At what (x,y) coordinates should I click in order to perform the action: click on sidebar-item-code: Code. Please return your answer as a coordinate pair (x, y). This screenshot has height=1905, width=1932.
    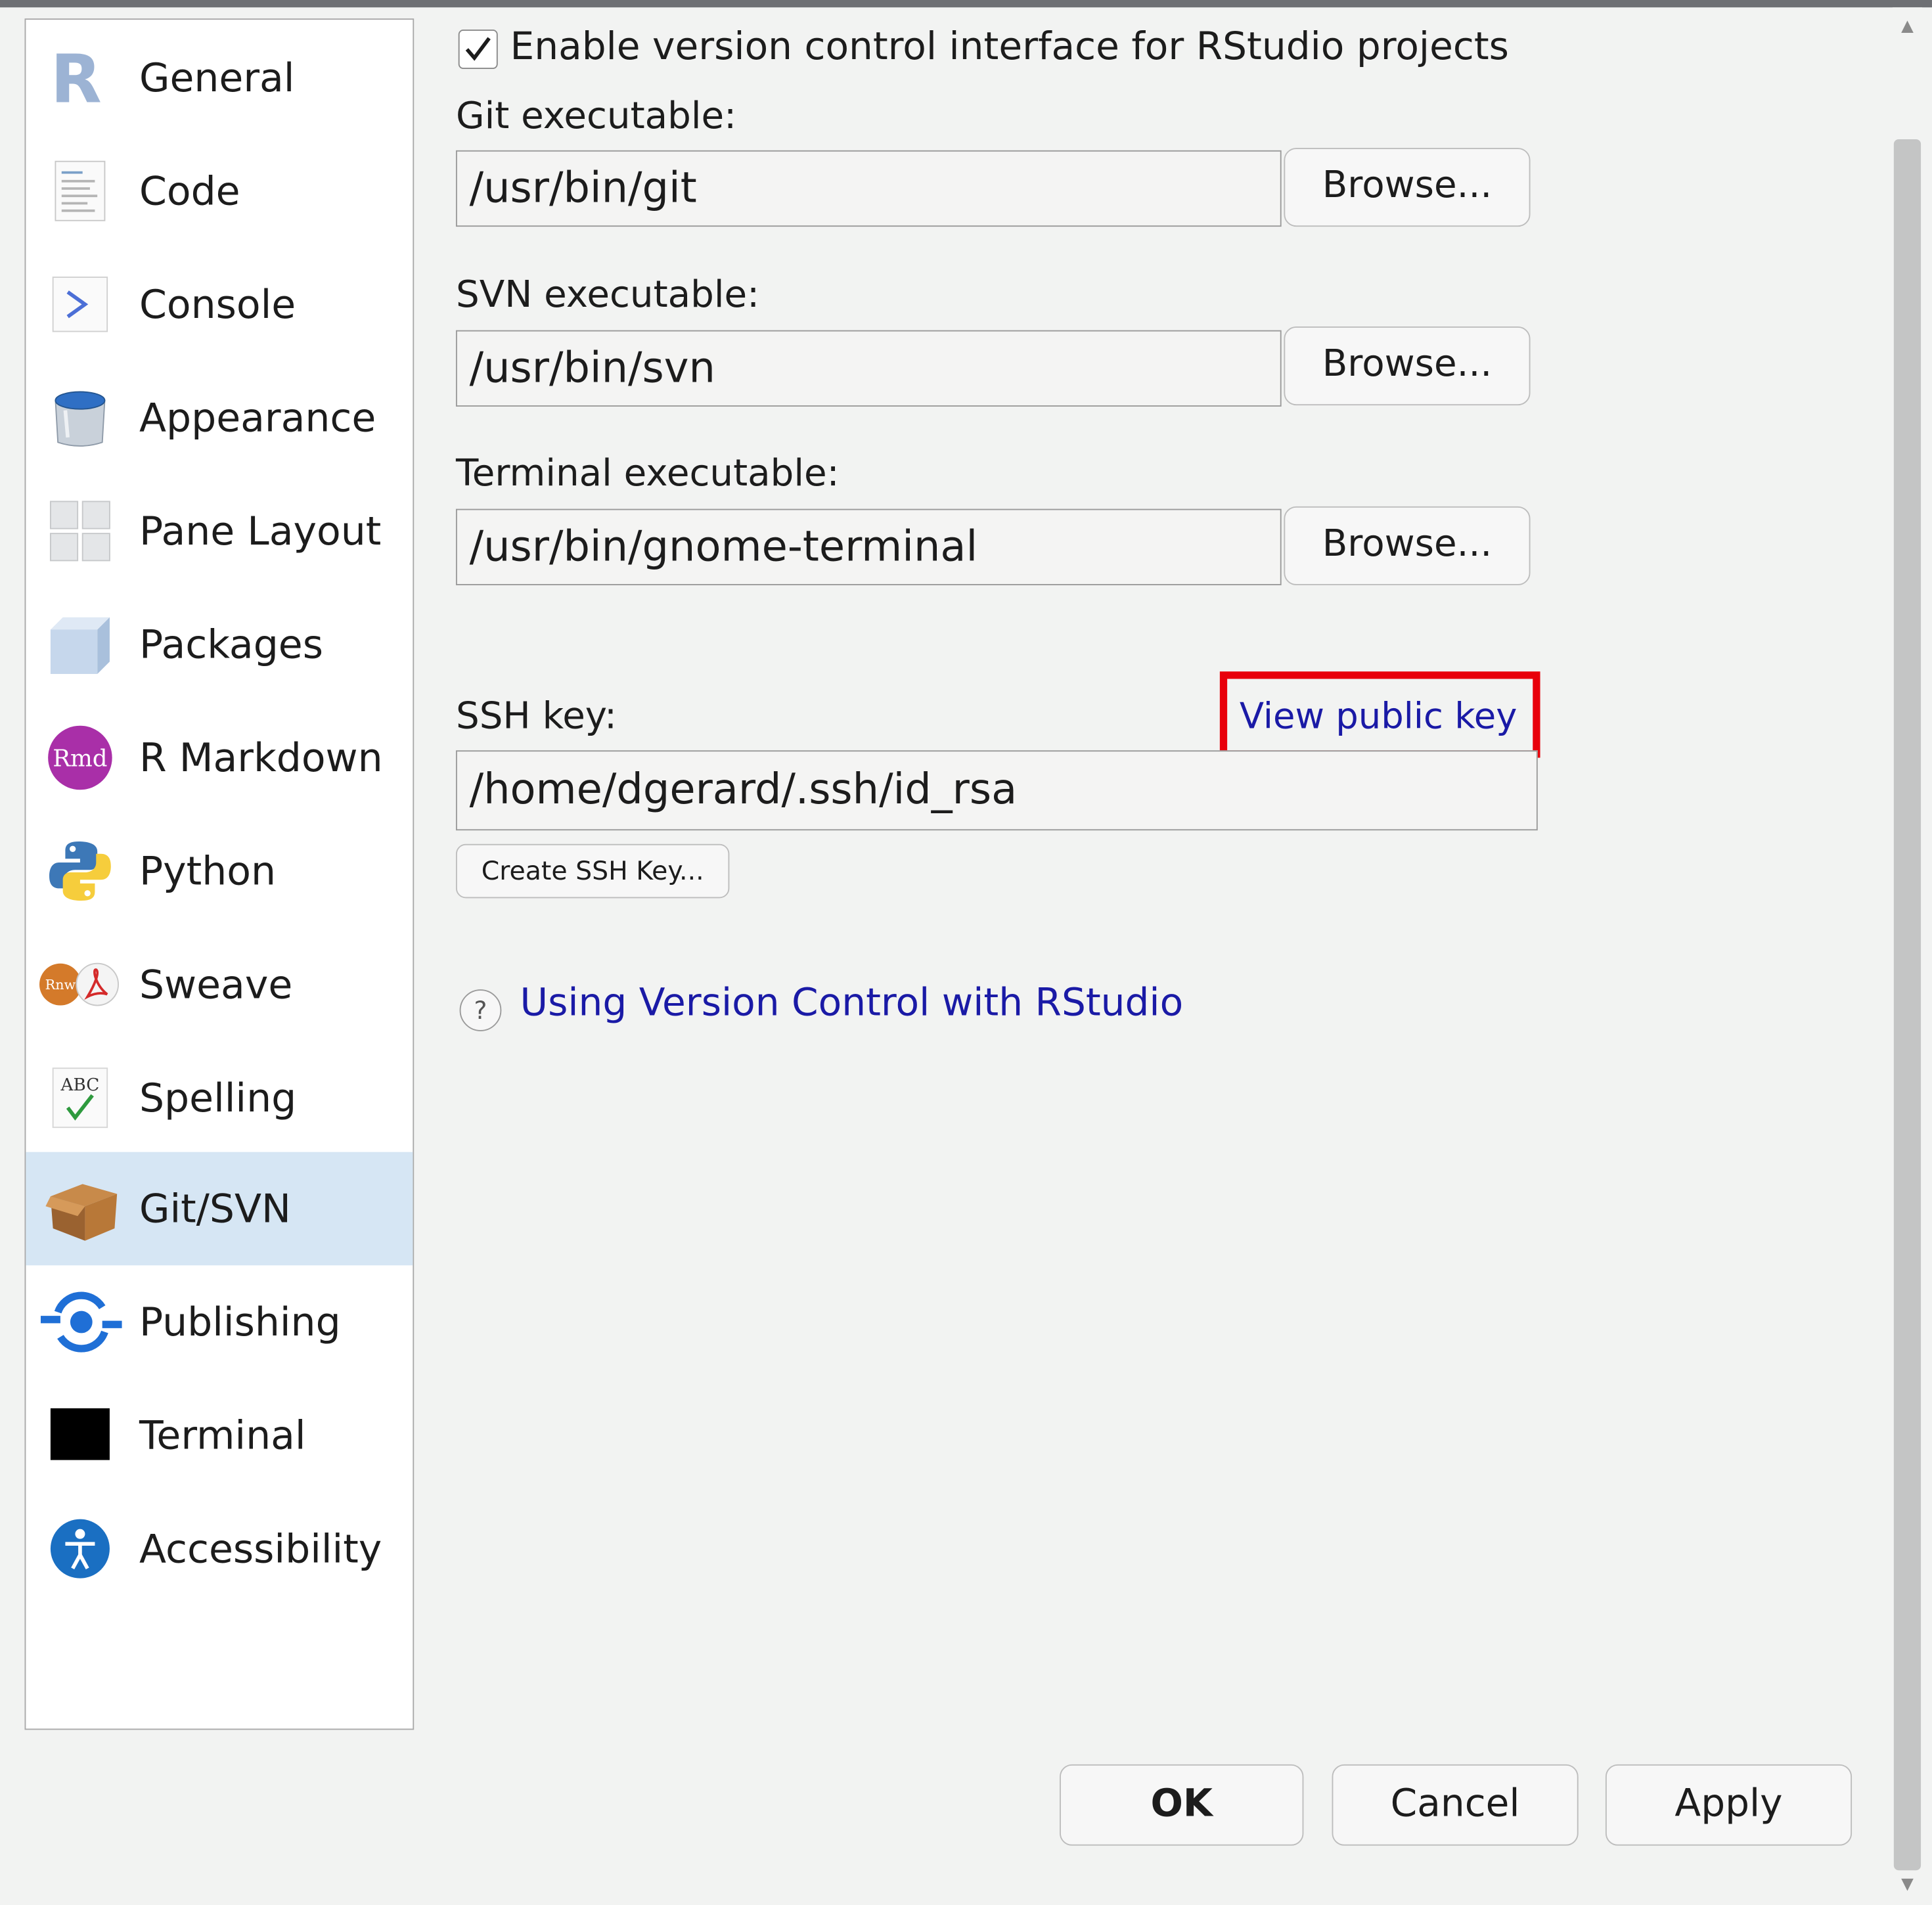
    Looking at the image, I should click on (220, 191).